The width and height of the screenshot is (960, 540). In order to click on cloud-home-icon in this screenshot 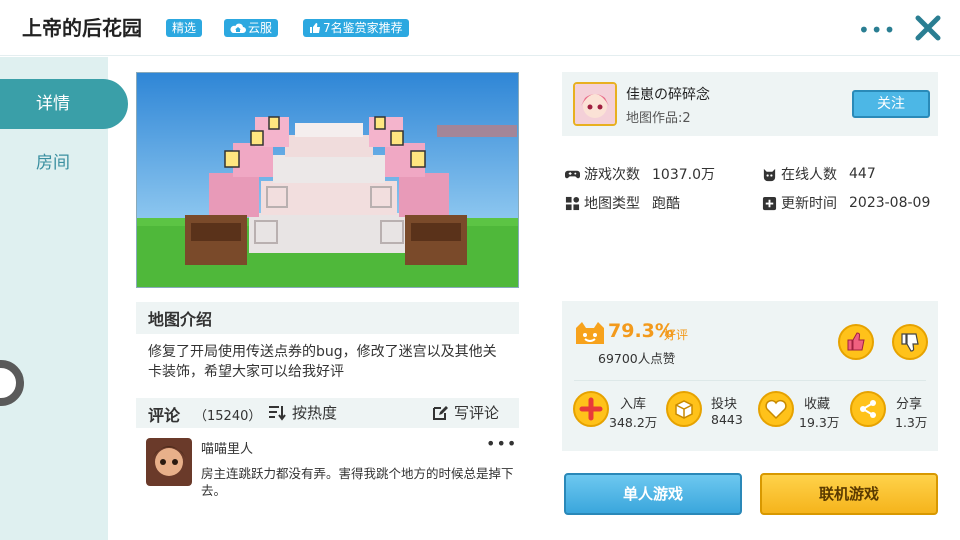, I will do `click(238, 28)`.